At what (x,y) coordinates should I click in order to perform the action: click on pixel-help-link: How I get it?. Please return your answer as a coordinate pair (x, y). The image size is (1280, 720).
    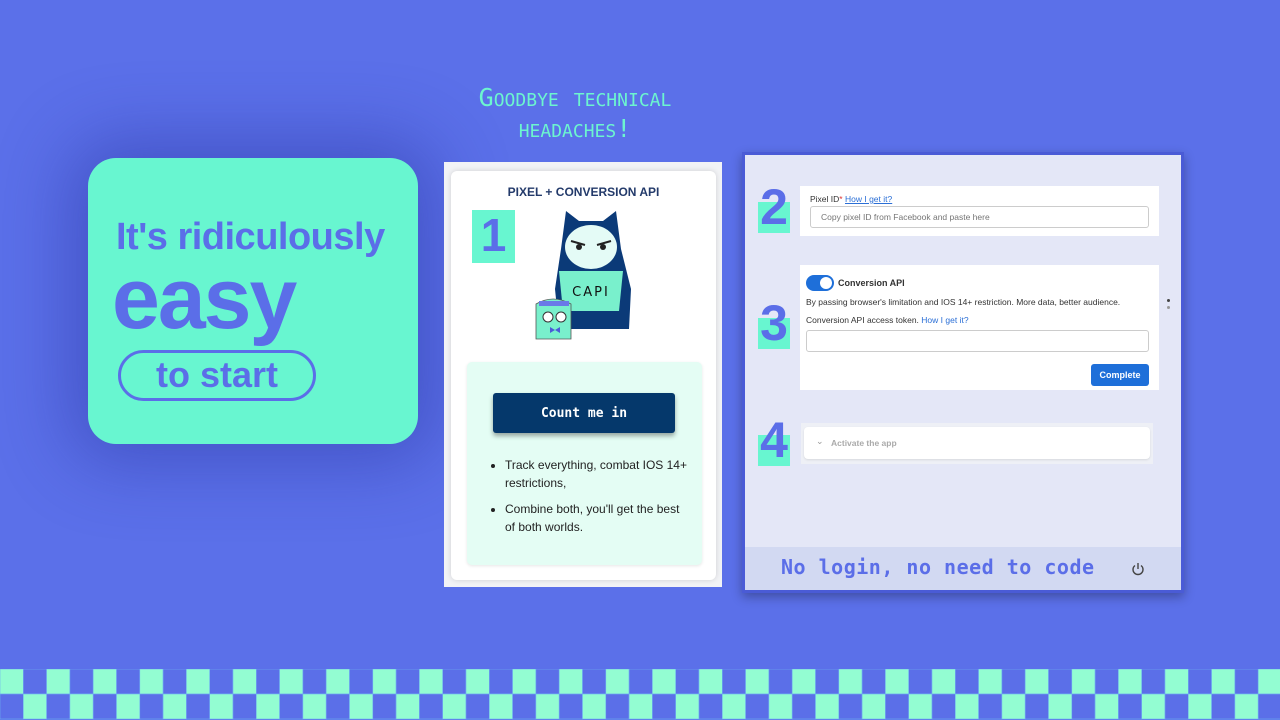
    Looking at the image, I should click on (868, 199).